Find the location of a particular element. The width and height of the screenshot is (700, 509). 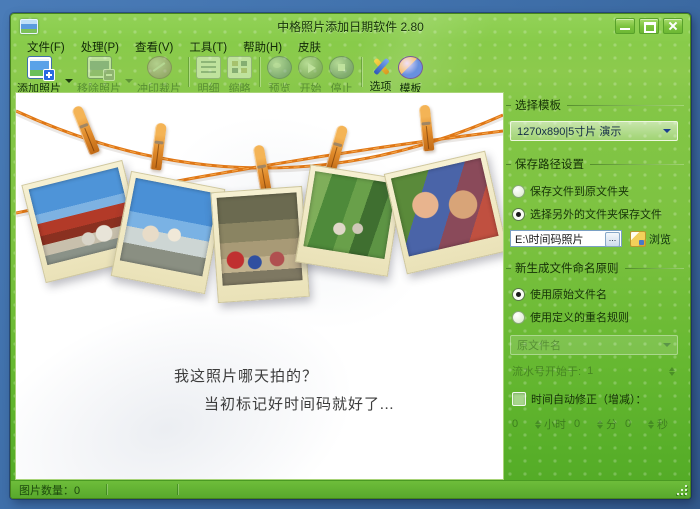

options-button: 选项 is located at coordinates (380, 74).